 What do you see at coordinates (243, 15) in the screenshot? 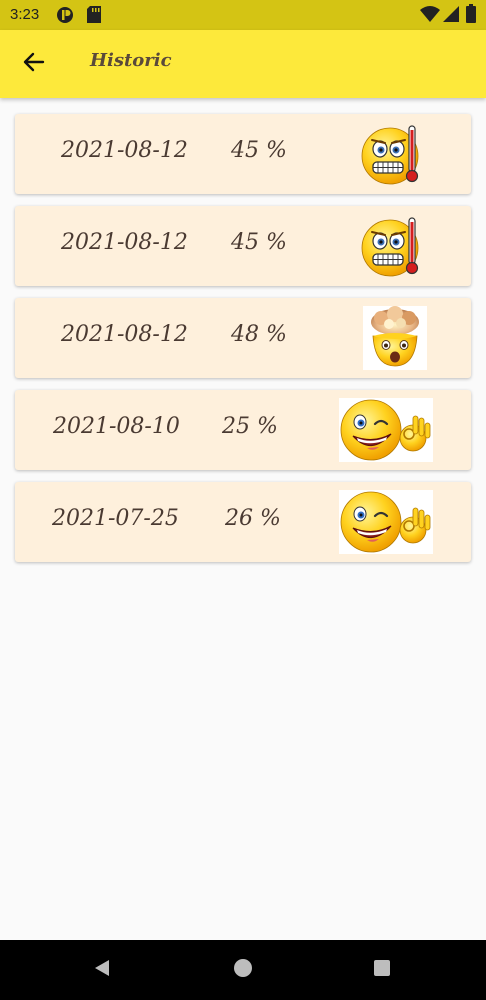
I see `status-bar: 3:23` at bounding box center [243, 15].